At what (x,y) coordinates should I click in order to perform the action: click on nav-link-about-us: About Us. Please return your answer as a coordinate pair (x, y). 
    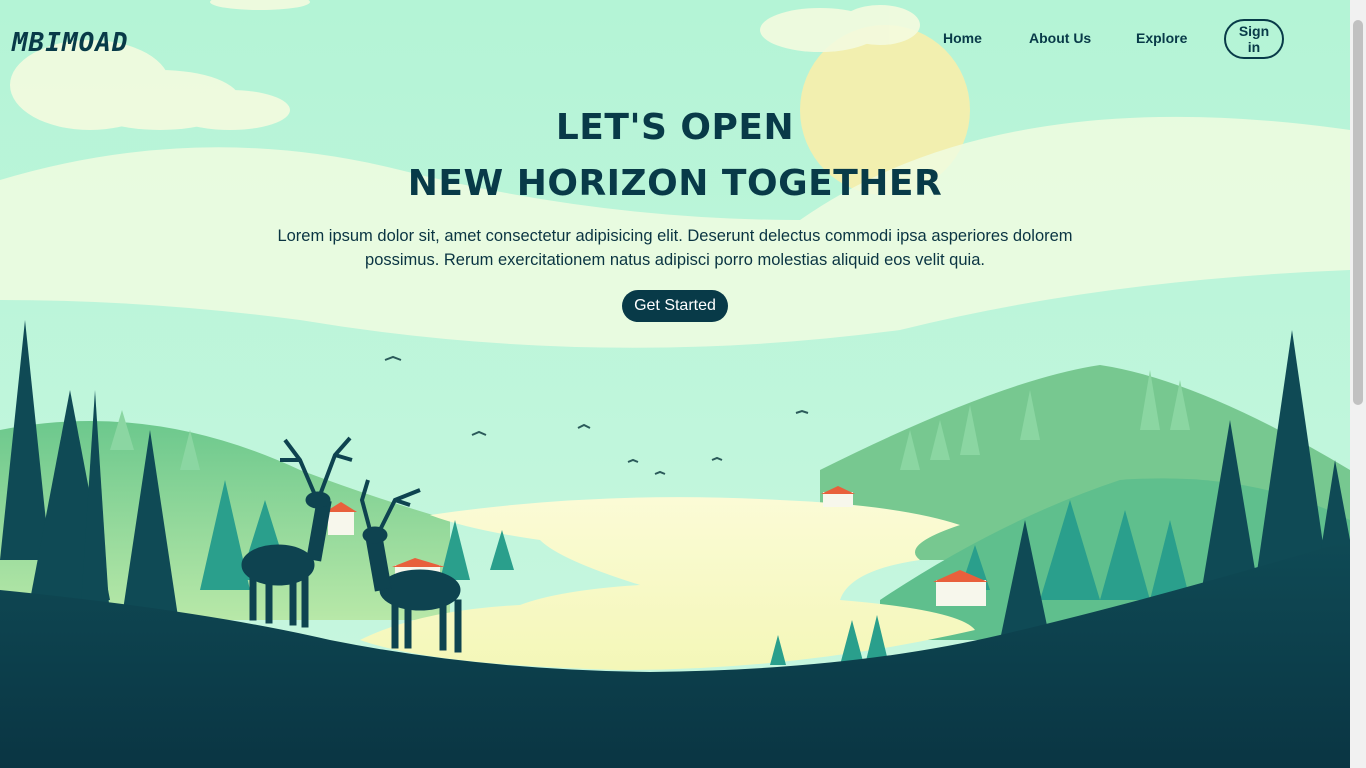
    Looking at the image, I should click on (1060, 38).